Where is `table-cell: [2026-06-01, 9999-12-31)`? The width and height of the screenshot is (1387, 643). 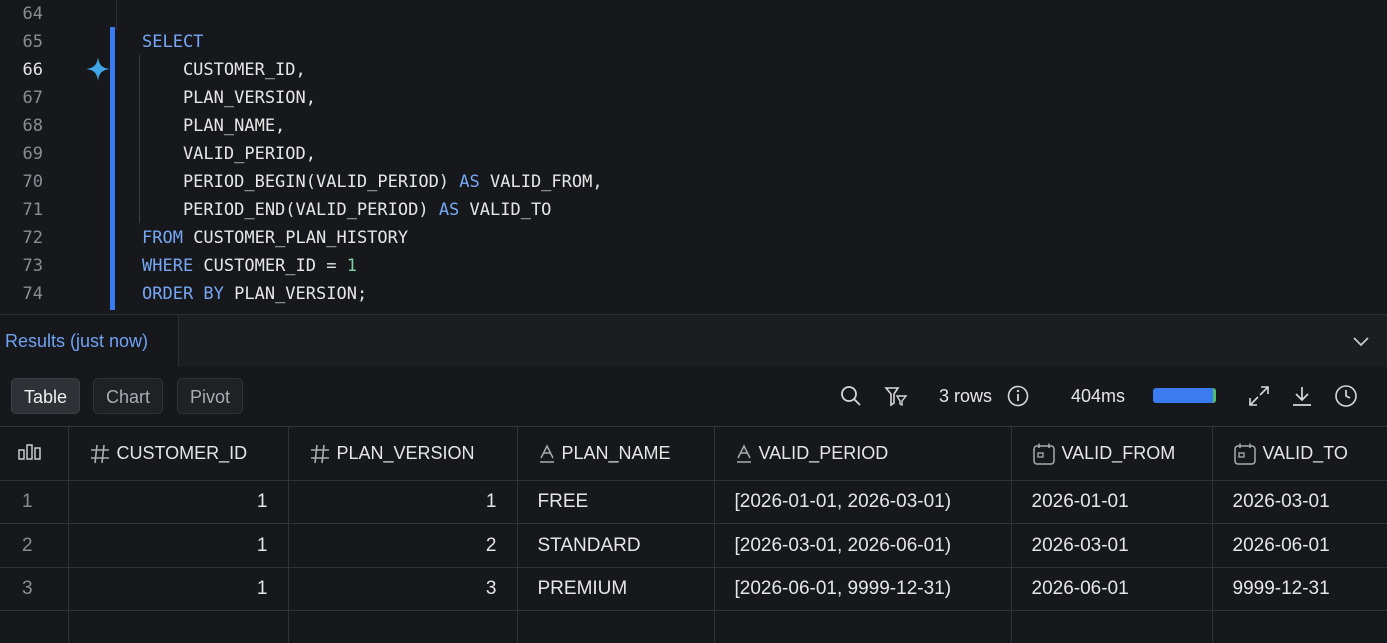 table-cell: [2026-06-01, 9999-12-31) is located at coordinates (863, 589).